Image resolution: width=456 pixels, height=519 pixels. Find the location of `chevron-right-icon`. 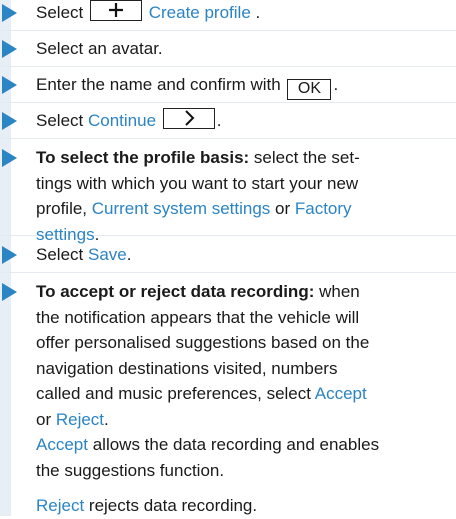

chevron-right-icon is located at coordinates (190, 118).